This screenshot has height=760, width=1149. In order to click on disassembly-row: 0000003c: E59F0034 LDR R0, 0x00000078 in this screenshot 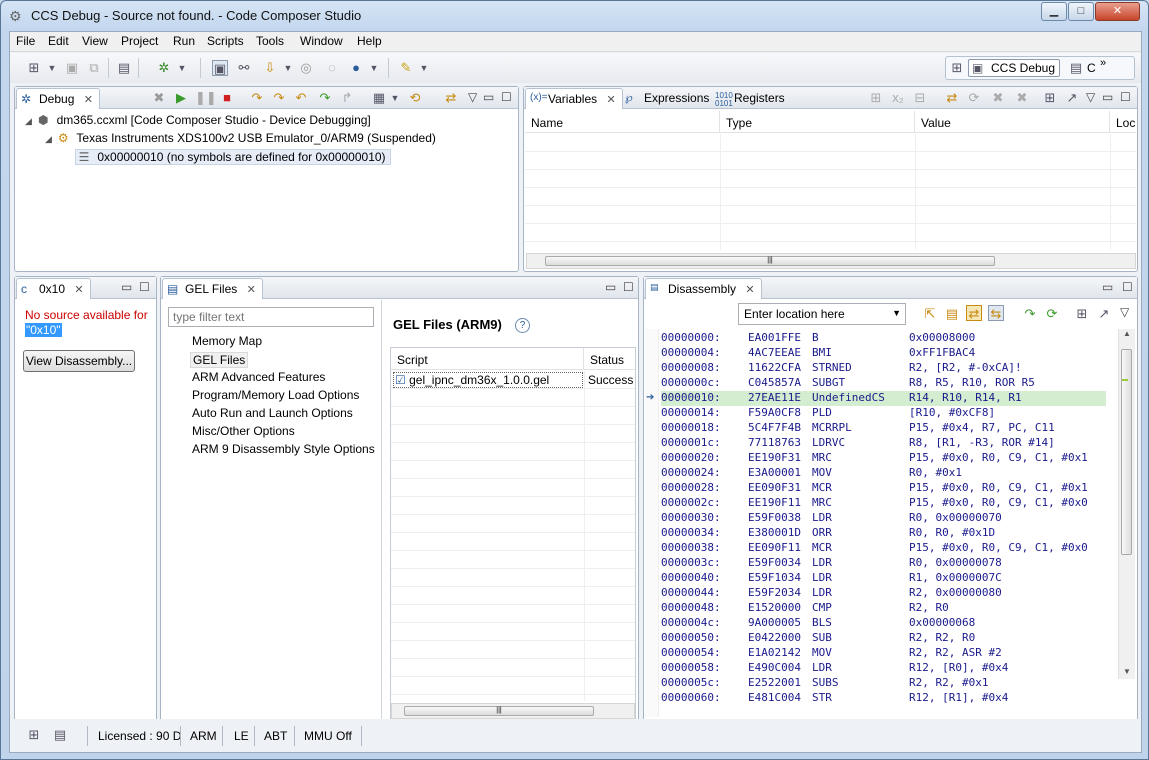, I will do `click(883, 563)`.